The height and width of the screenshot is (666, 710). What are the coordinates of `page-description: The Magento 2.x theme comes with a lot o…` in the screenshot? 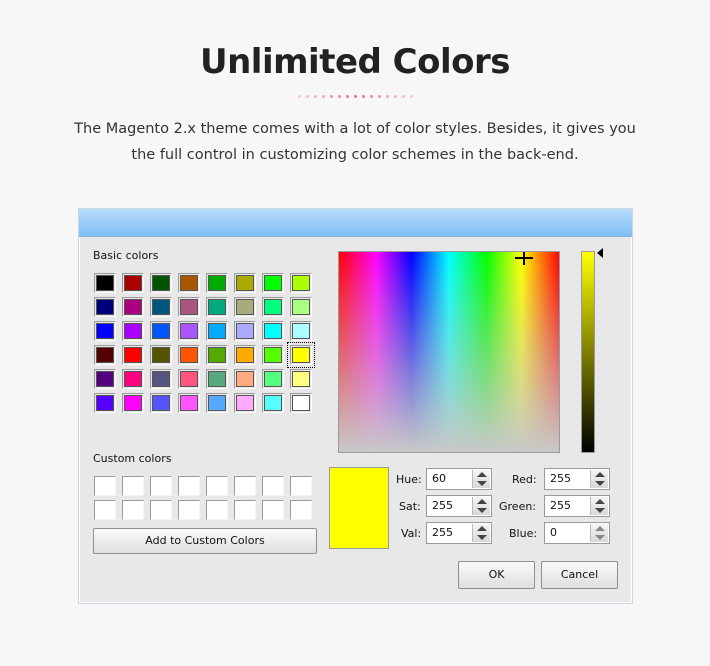 It's located at (355, 142).